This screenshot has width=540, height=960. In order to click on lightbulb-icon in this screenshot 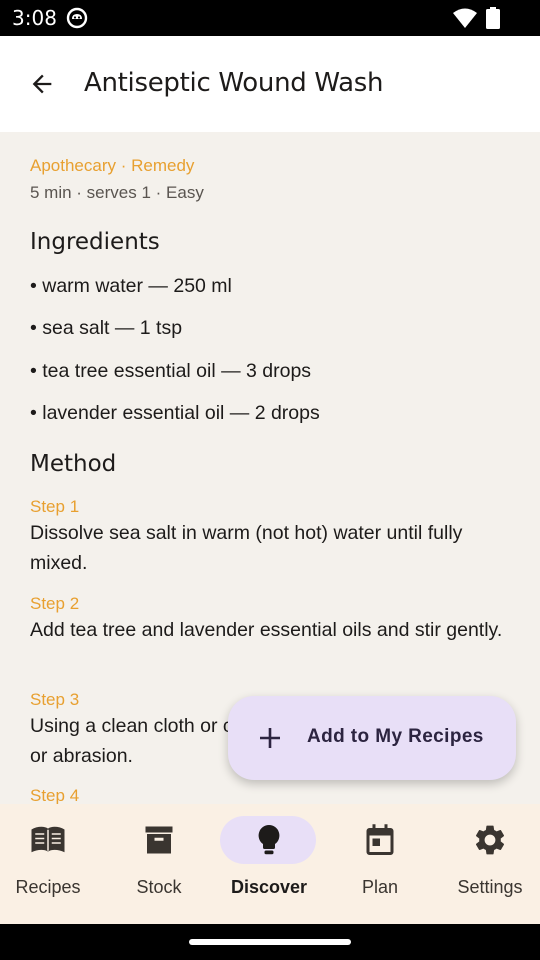, I will do `click(269, 840)`.